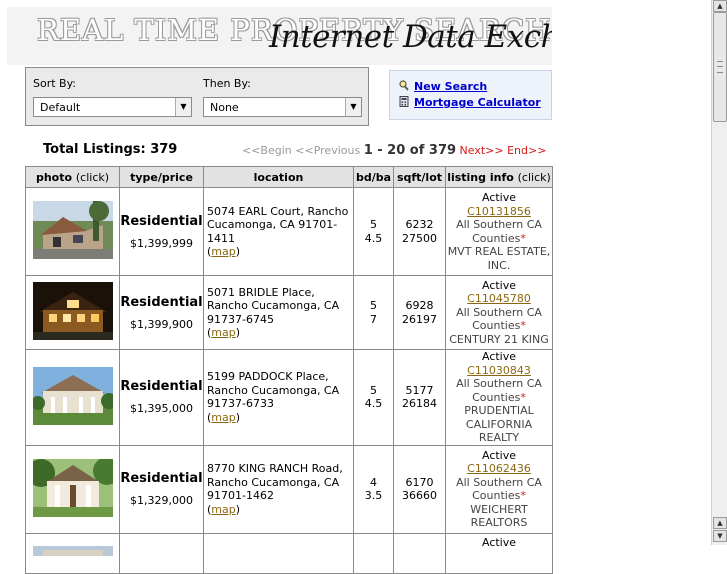 The image size is (727, 574). I want to click on header-type-price: type/price, so click(161, 177).